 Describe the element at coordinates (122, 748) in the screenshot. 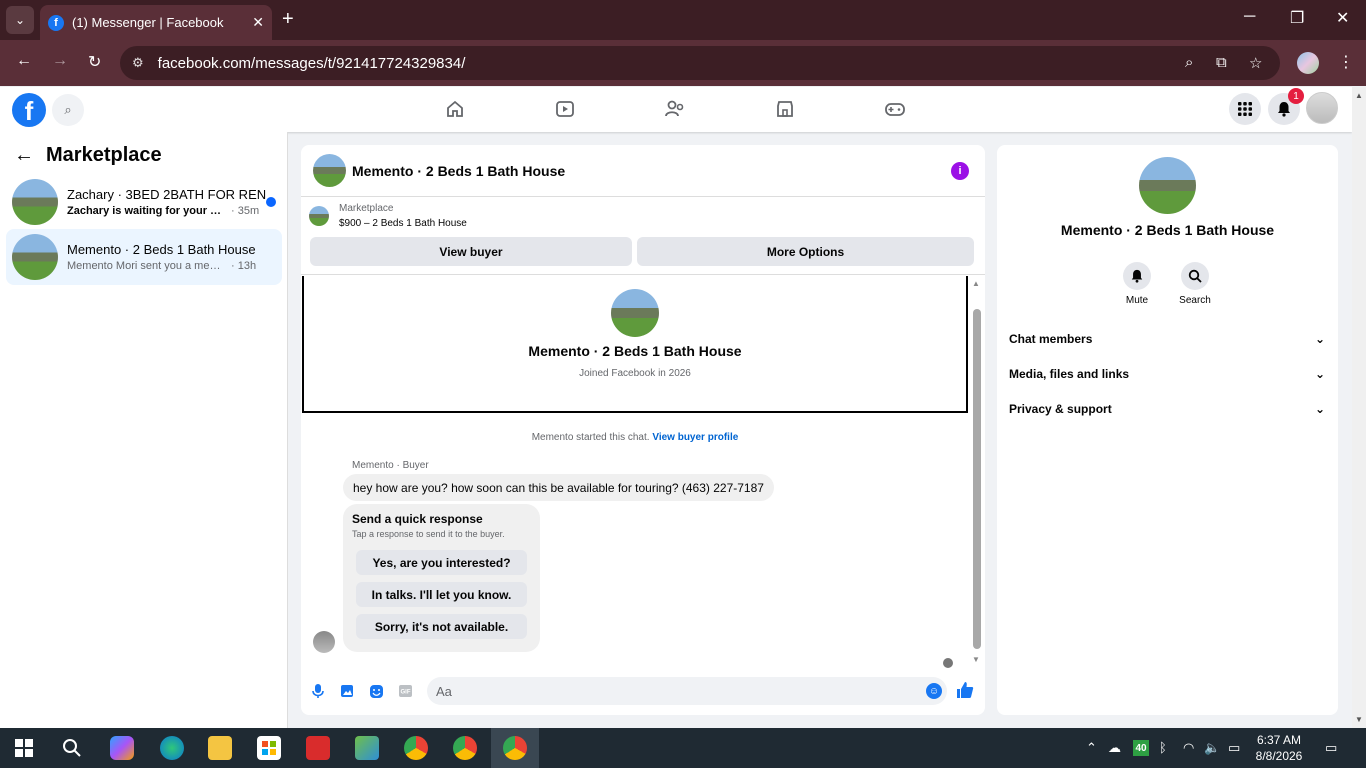

I see `copilot-icon` at that location.